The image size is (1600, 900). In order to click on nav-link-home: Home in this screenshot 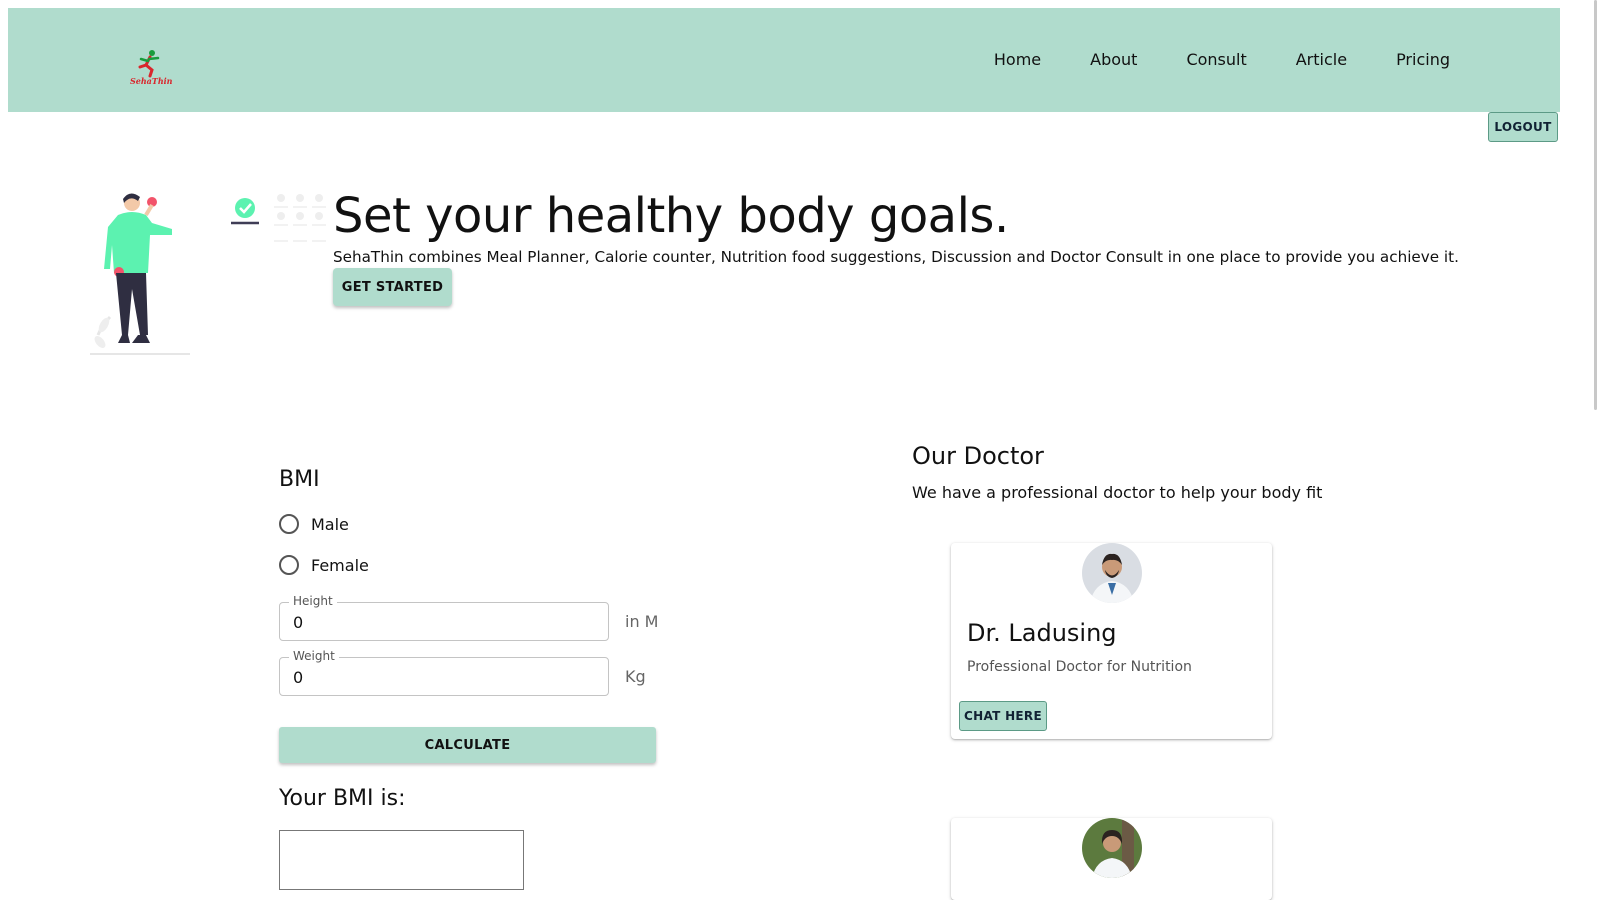, I will do `click(1017, 59)`.